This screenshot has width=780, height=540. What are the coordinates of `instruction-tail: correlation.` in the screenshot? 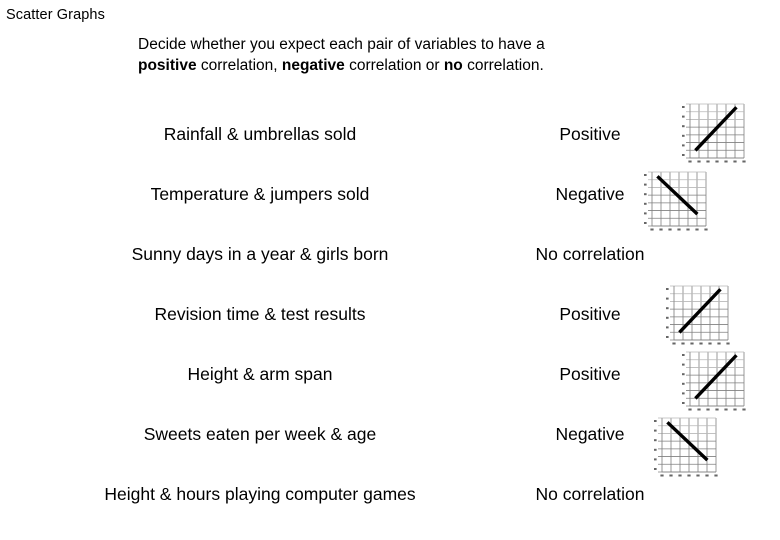 It's located at (503, 65).